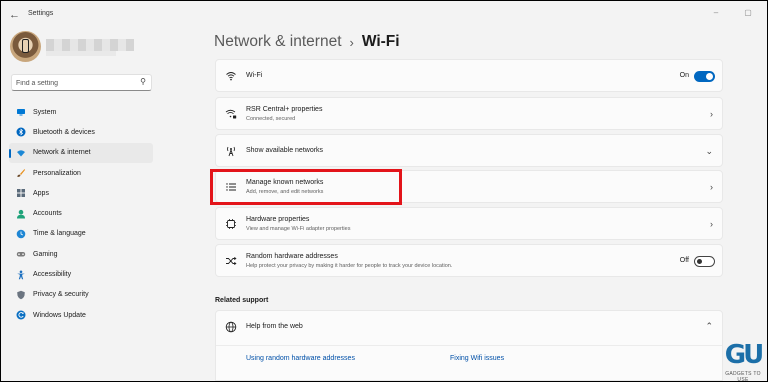 This screenshot has width=768, height=382. I want to click on sidebar-item-network: Network & internet, so click(81, 152).